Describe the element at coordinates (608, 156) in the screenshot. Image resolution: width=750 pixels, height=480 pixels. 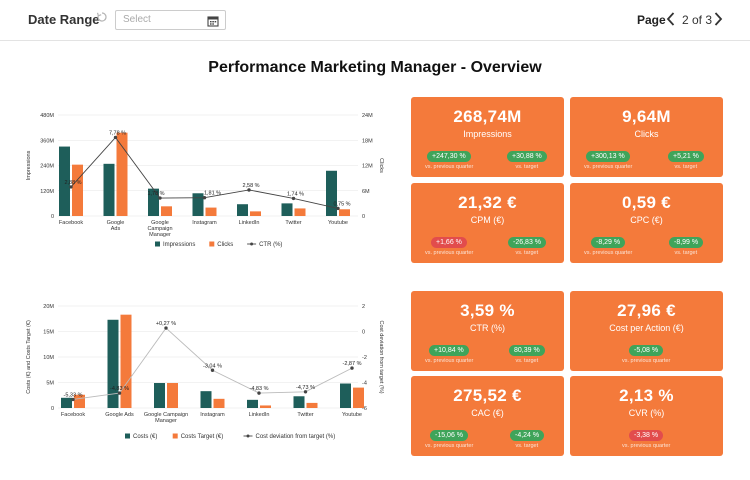
I see `kpi-change-badge: +300,13 %` at that location.